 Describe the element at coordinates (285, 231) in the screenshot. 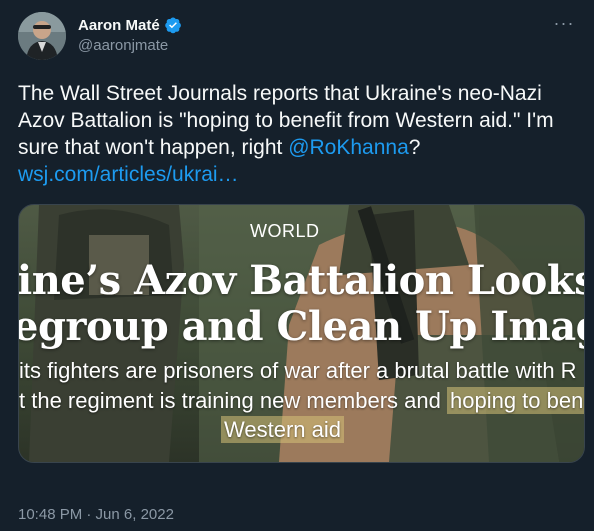

I see `section-label: WORLD` at that location.